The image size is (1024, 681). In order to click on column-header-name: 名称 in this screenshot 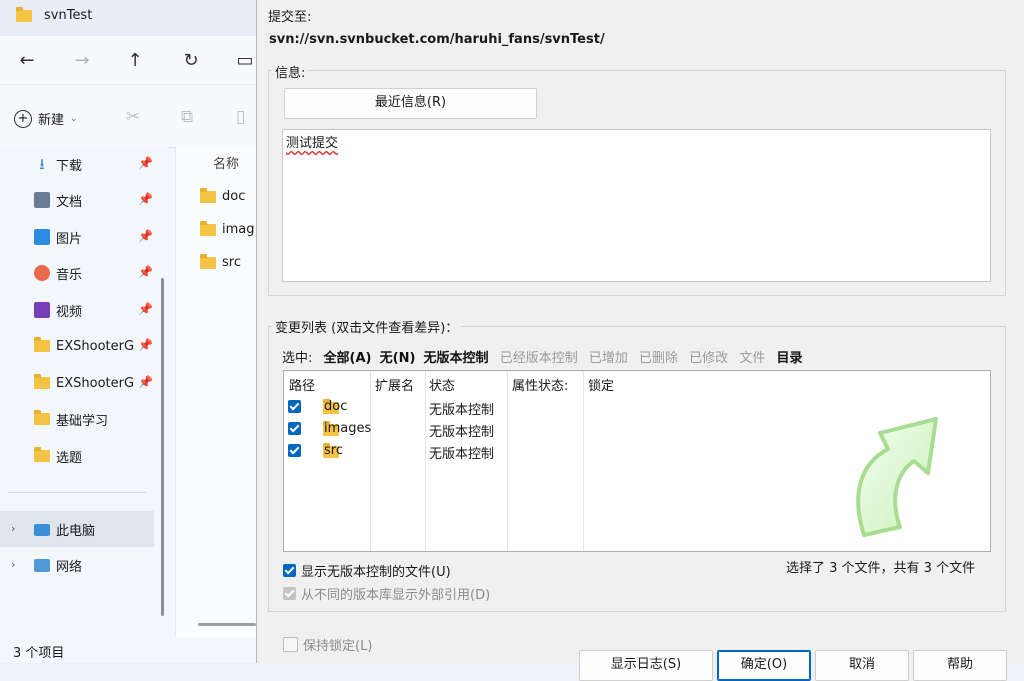, I will do `click(226, 162)`.